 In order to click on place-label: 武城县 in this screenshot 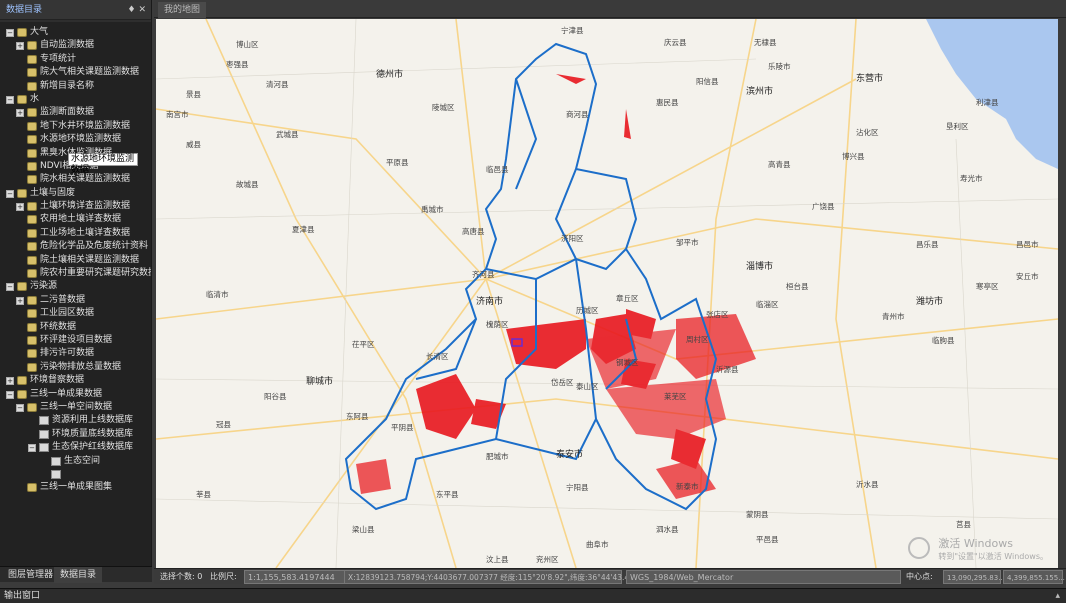, I will do `click(287, 134)`.